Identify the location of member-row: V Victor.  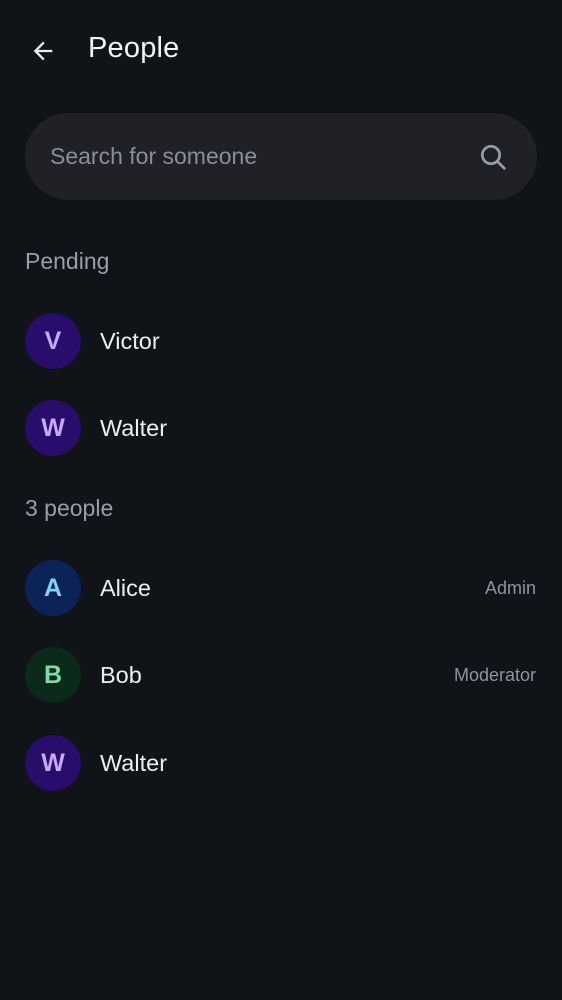
(281, 341).